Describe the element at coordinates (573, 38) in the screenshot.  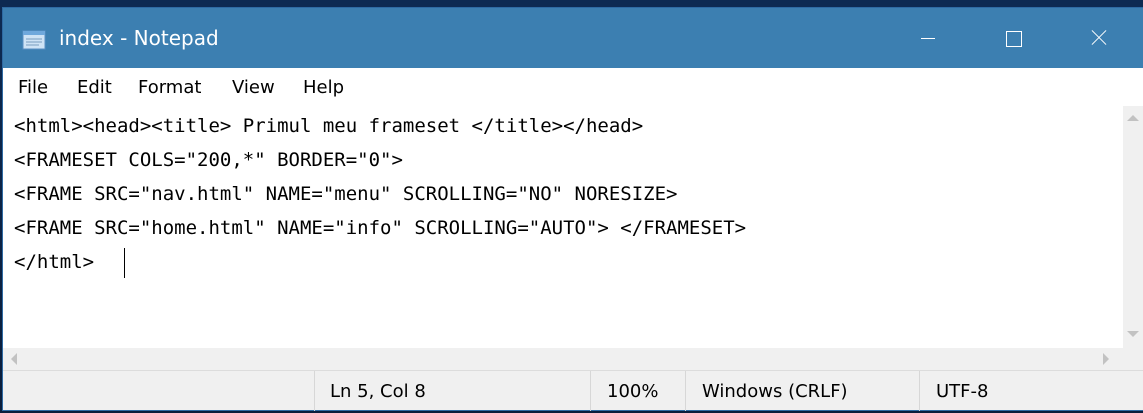
I see `title-bar: index - Notepad` at that location.